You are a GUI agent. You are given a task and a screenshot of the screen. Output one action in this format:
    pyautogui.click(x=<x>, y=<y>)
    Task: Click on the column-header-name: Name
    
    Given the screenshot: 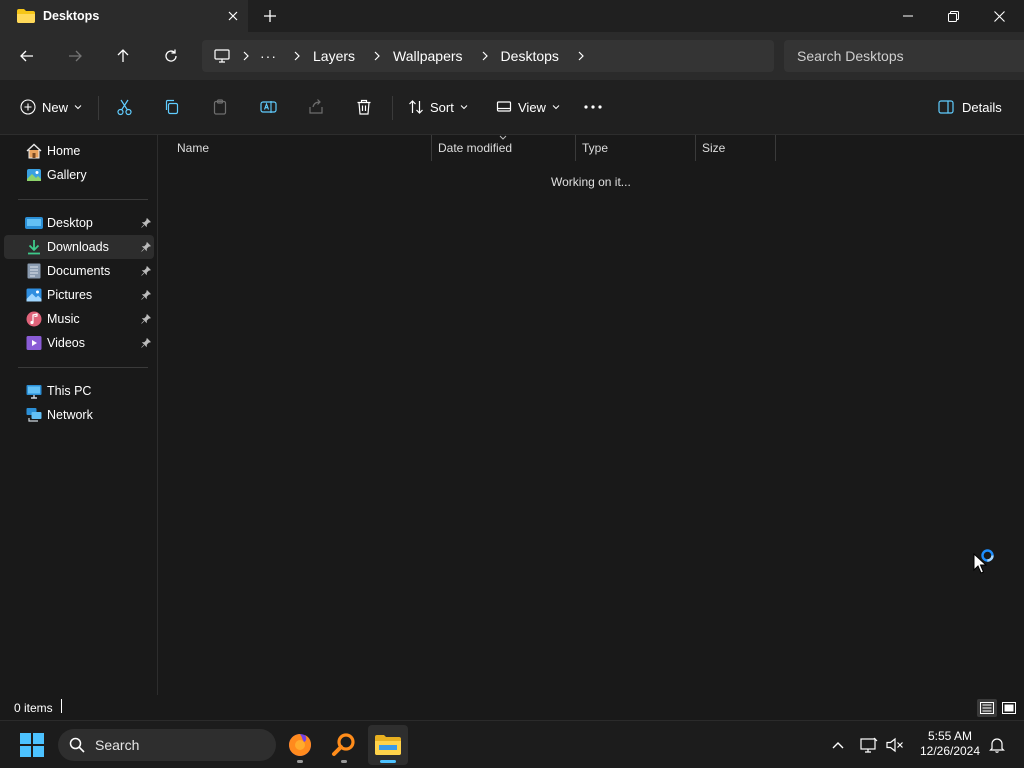 What is the action you would take?
    pyautogui.click(x=193, y=148)
    